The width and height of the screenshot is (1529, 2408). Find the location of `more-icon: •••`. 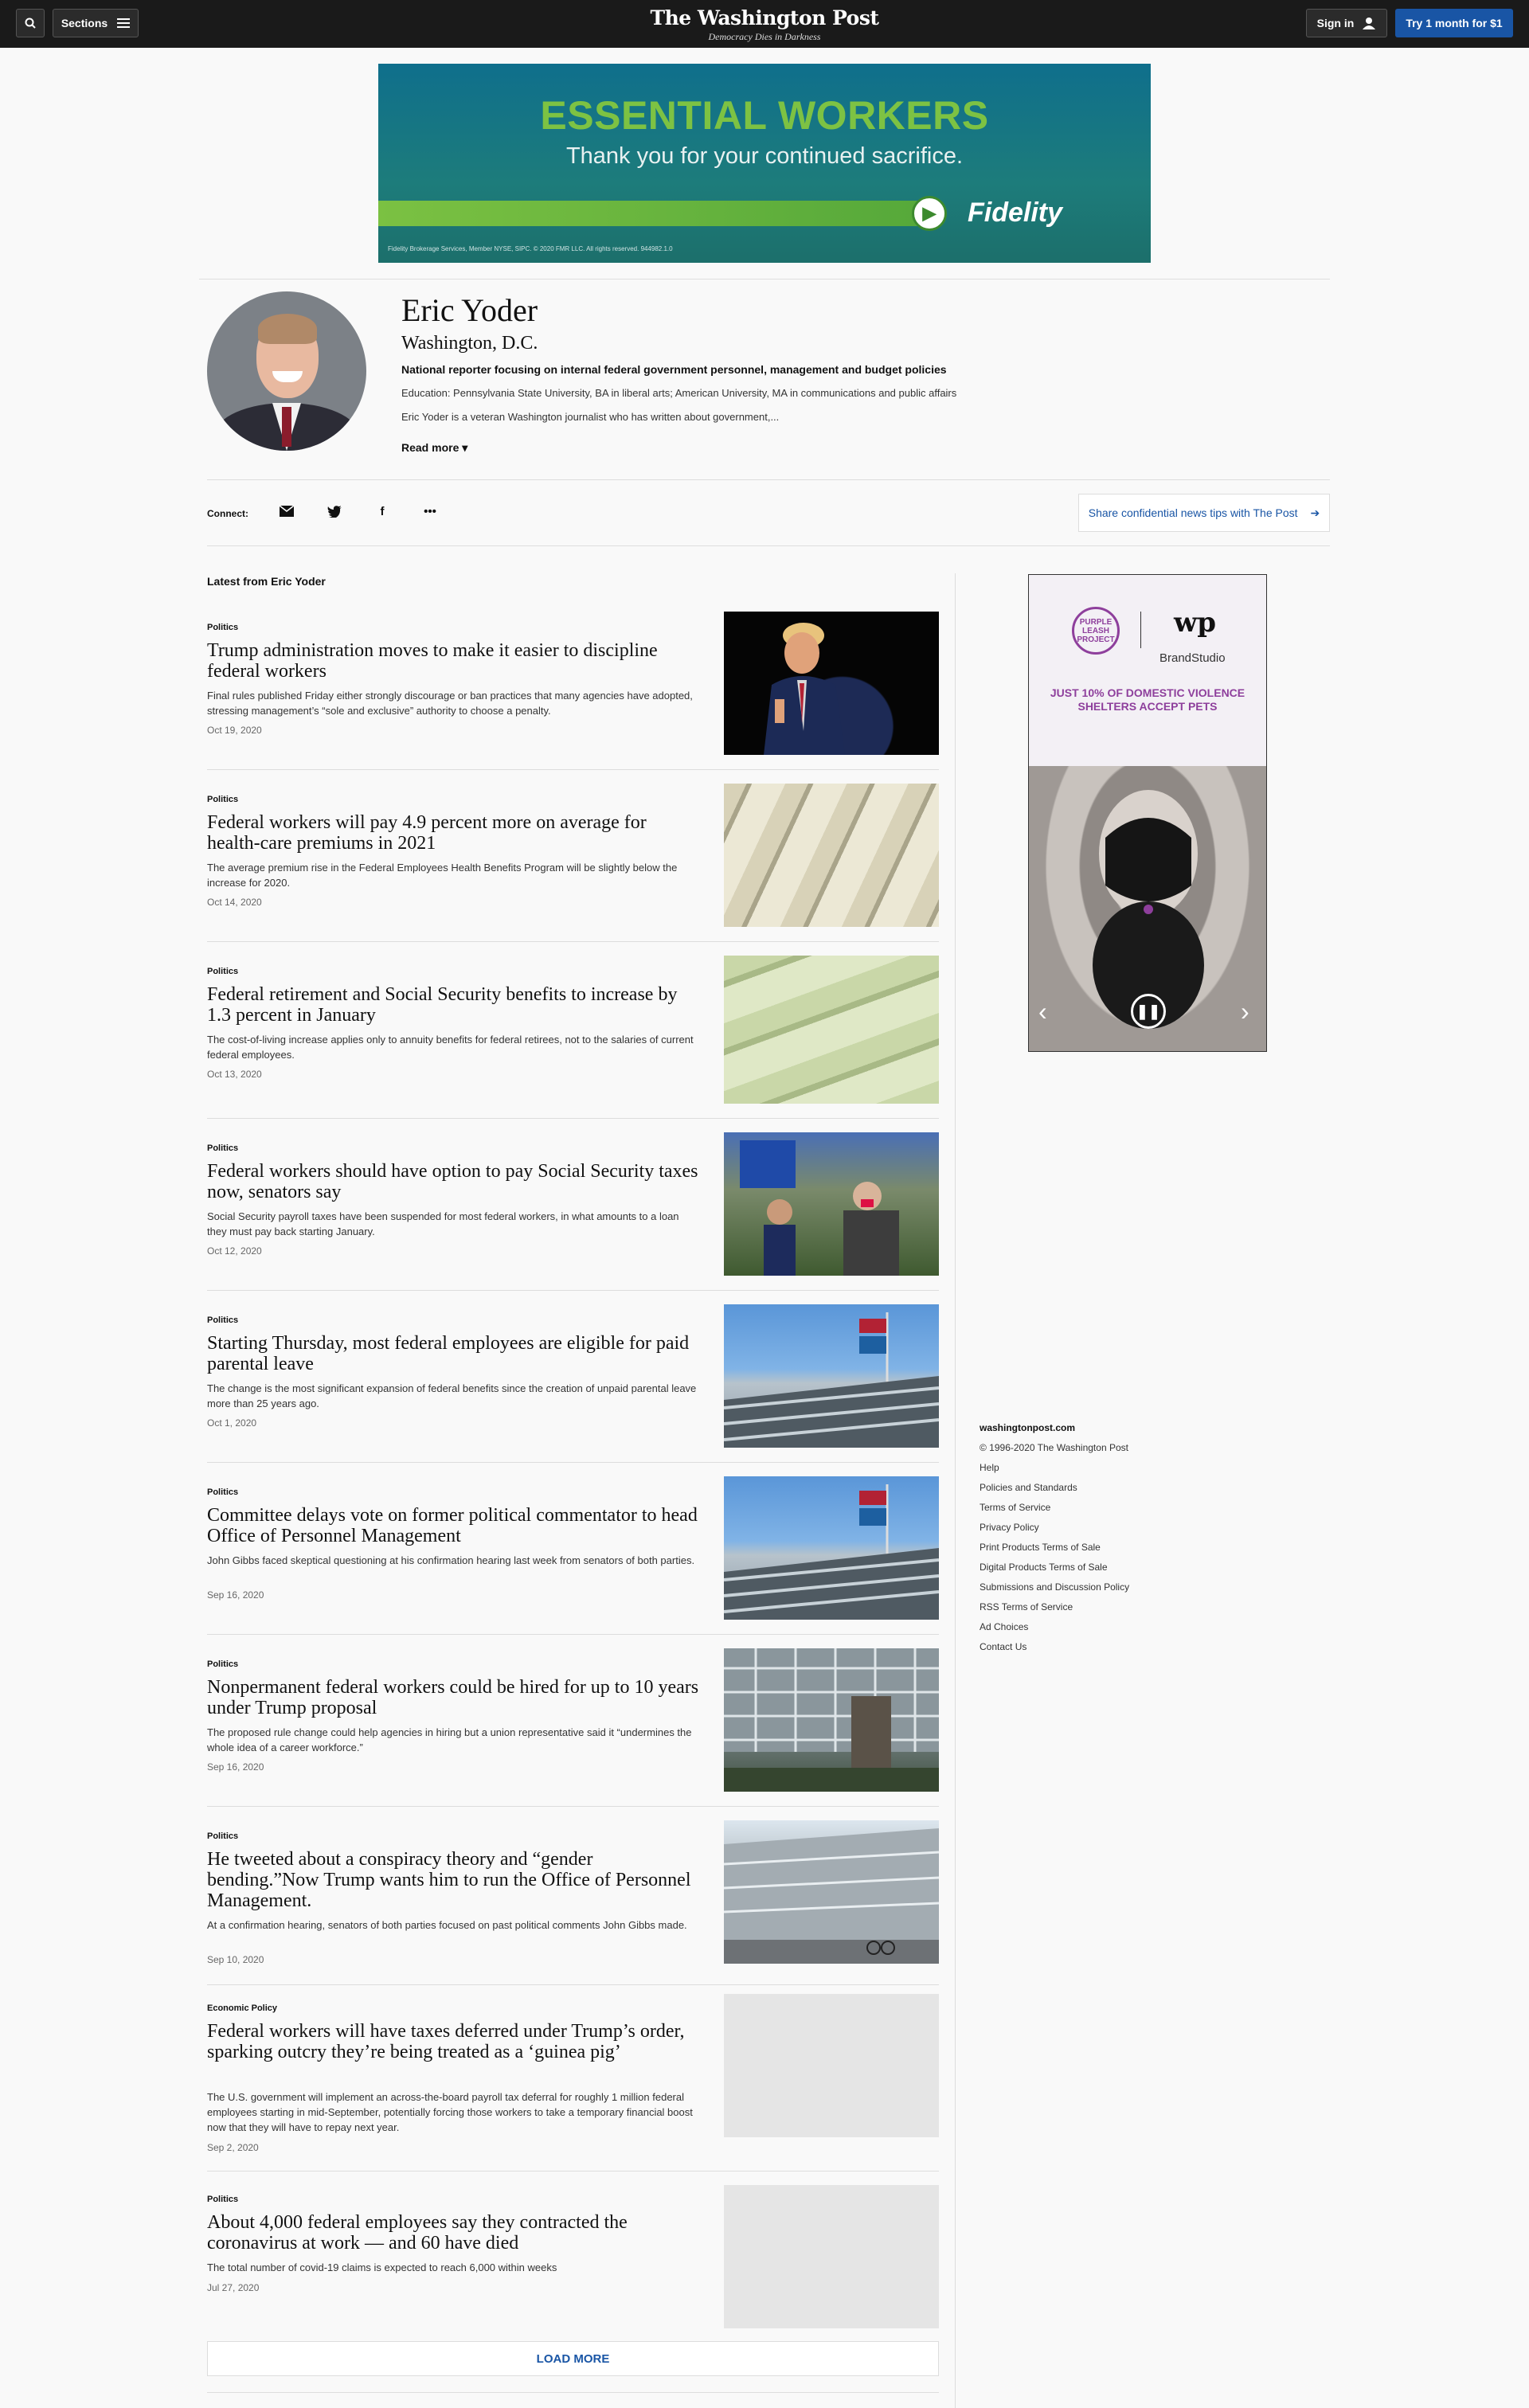

more-icon: ••• is located at coordinates (430, 511).